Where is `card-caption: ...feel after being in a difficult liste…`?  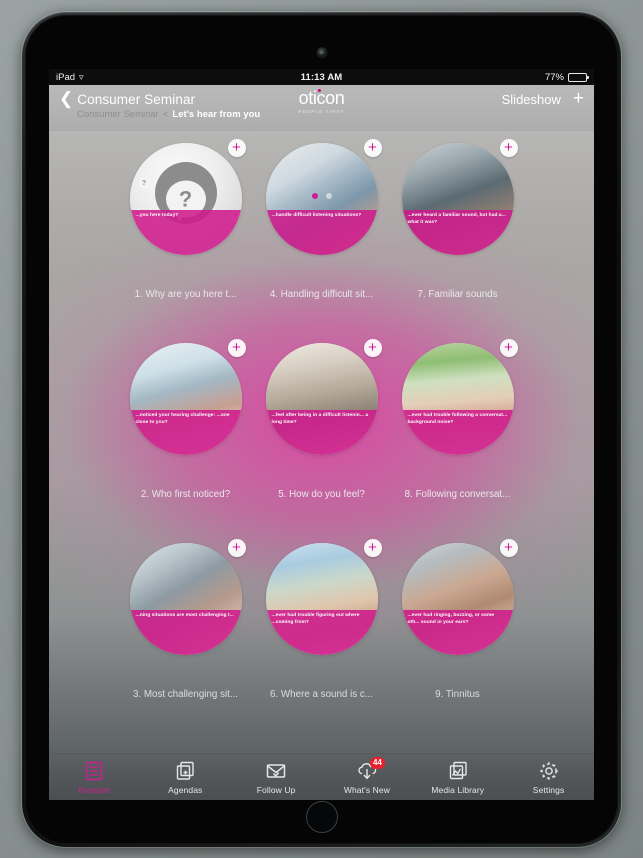
card-caption: ...feel after being in a difficult liste… is located at coordinates (321, 432).